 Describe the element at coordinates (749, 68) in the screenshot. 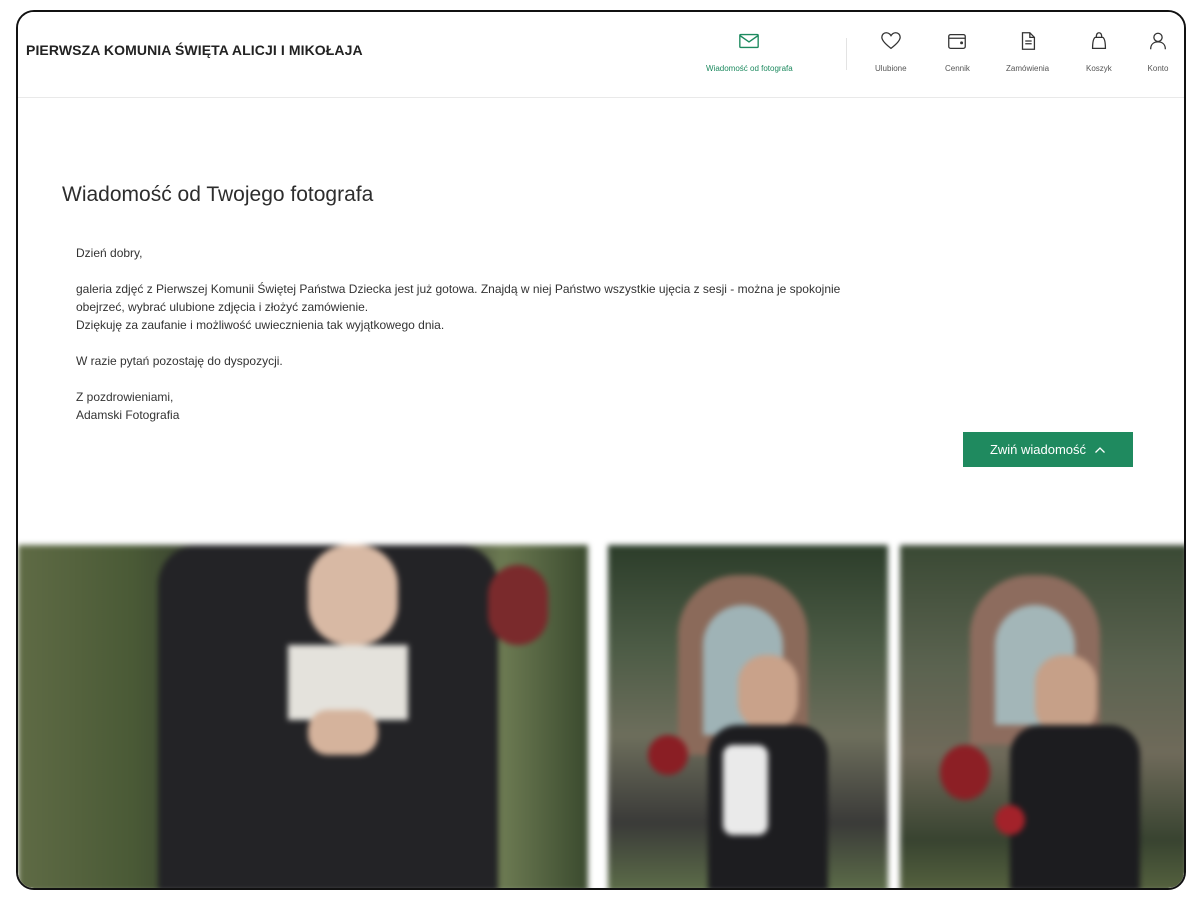

I see `nav-message-label: Wiadomość od fotografa` at that location.